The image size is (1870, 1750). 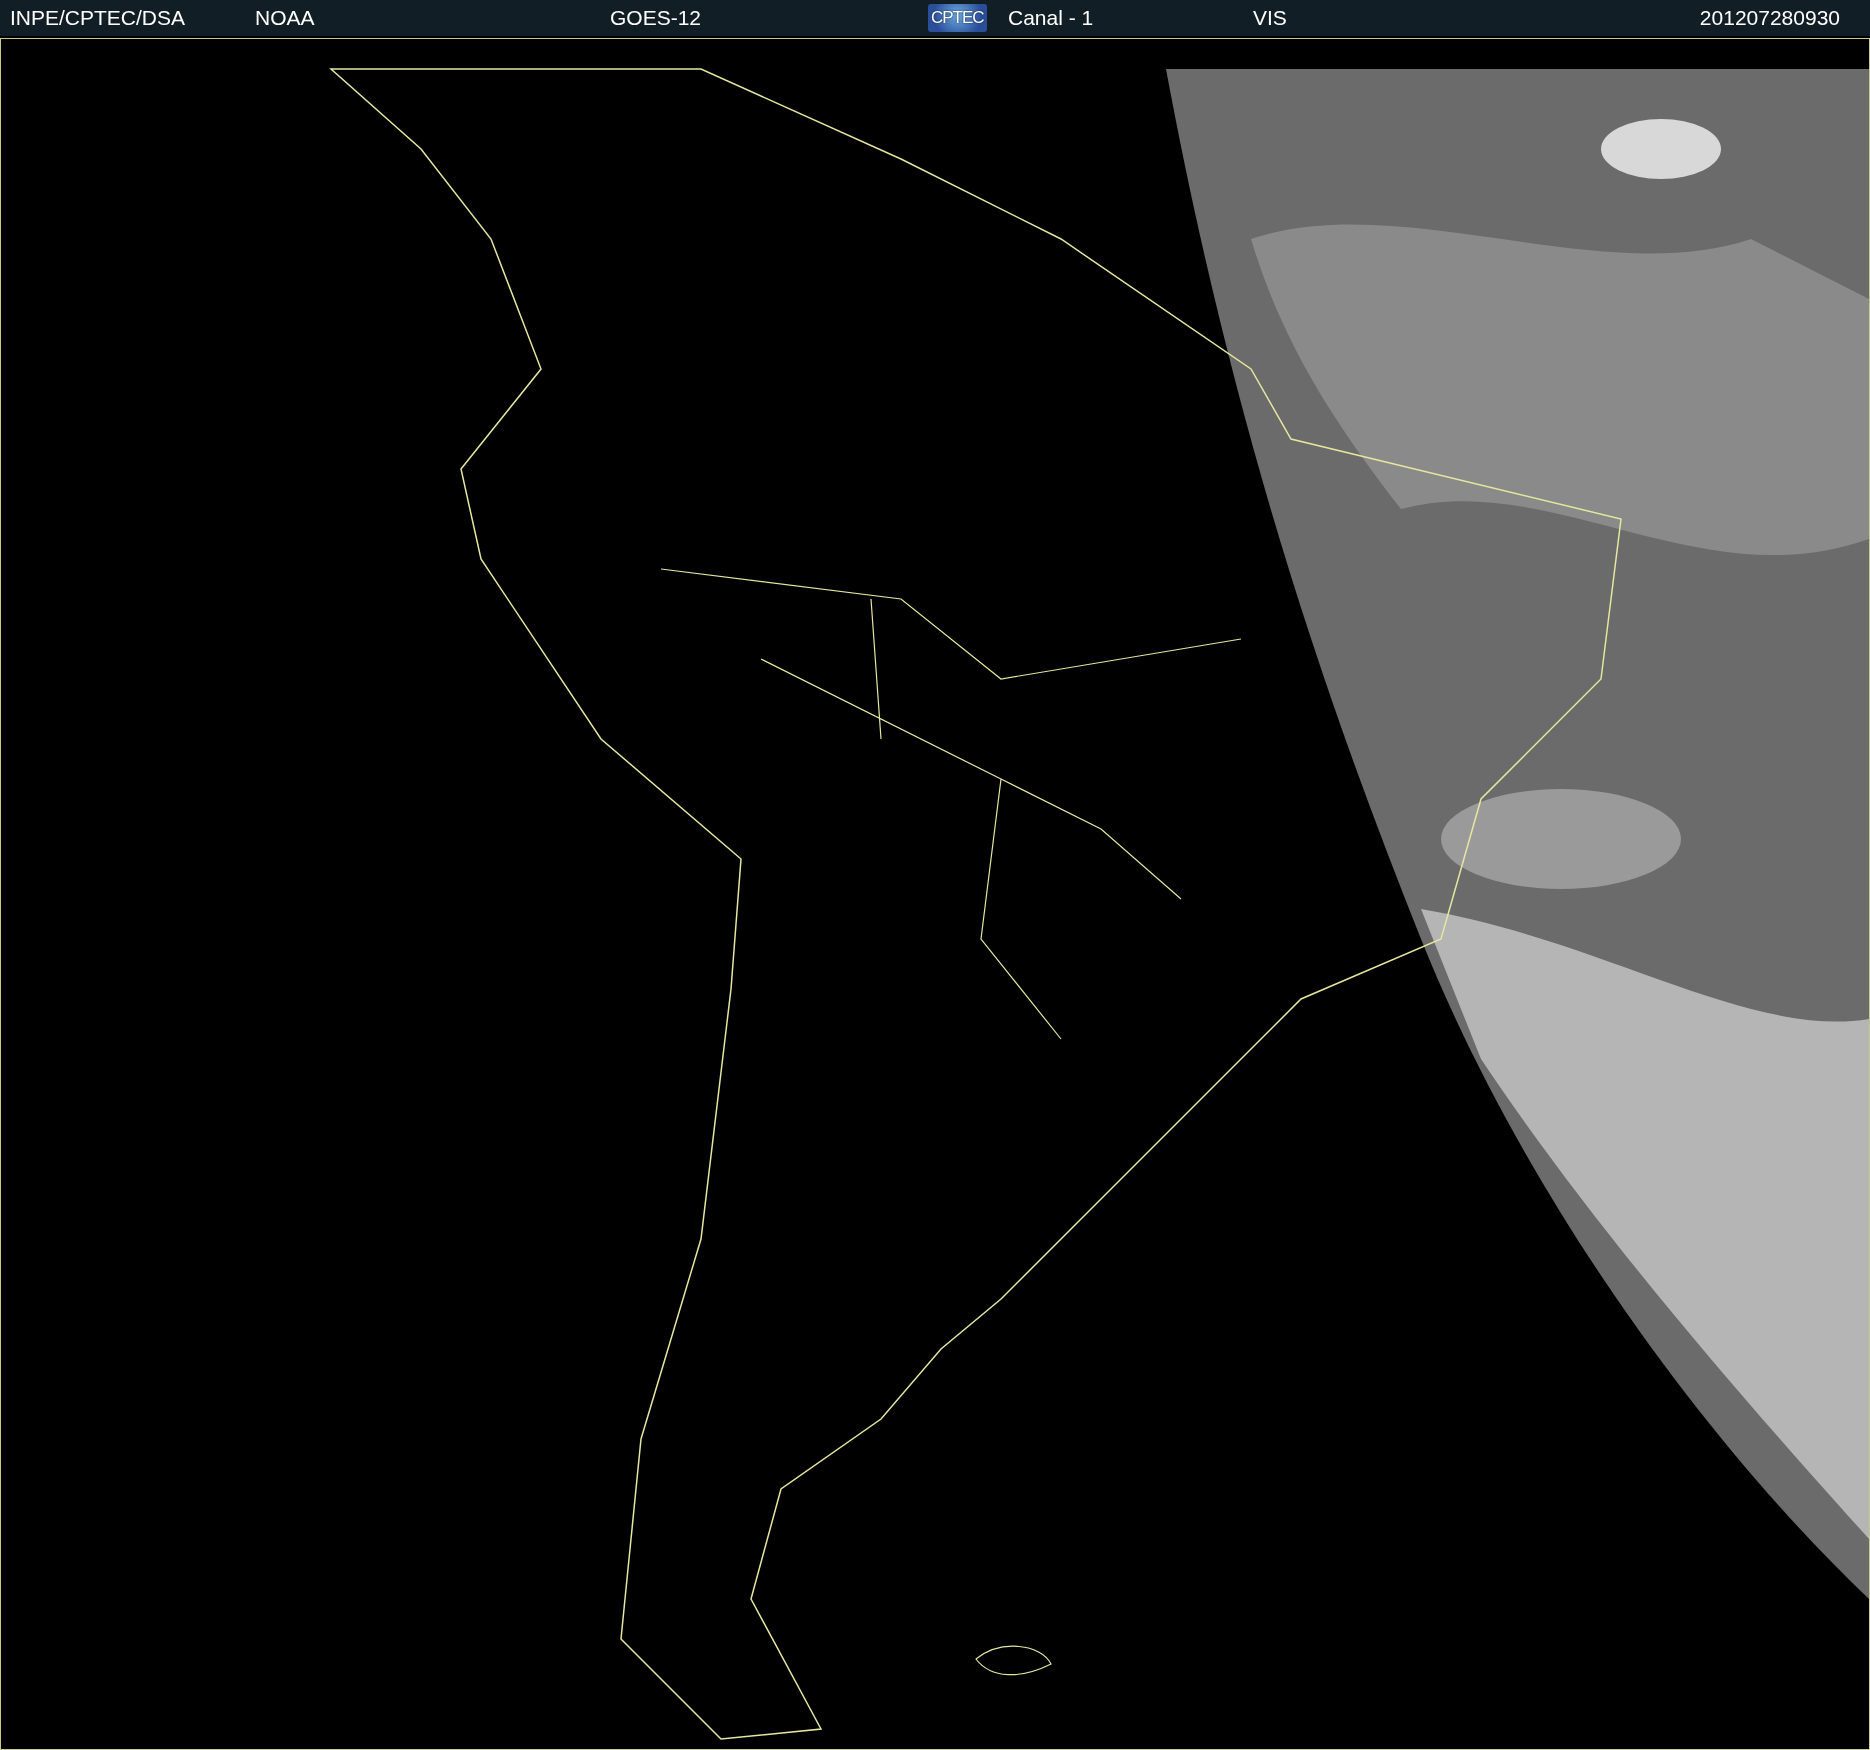 What do you see at coordinates (285, 18) in the screenshot?
I see `agency-label: NOAA` at bounding box center [285, 18].